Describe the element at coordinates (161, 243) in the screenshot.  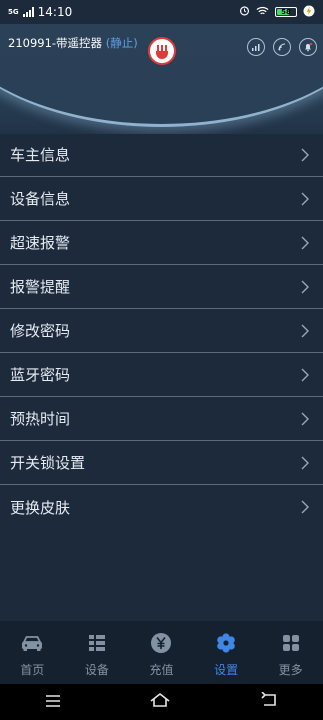
I see `menu-item-overspeed-alarm: 超速报警` at that location.